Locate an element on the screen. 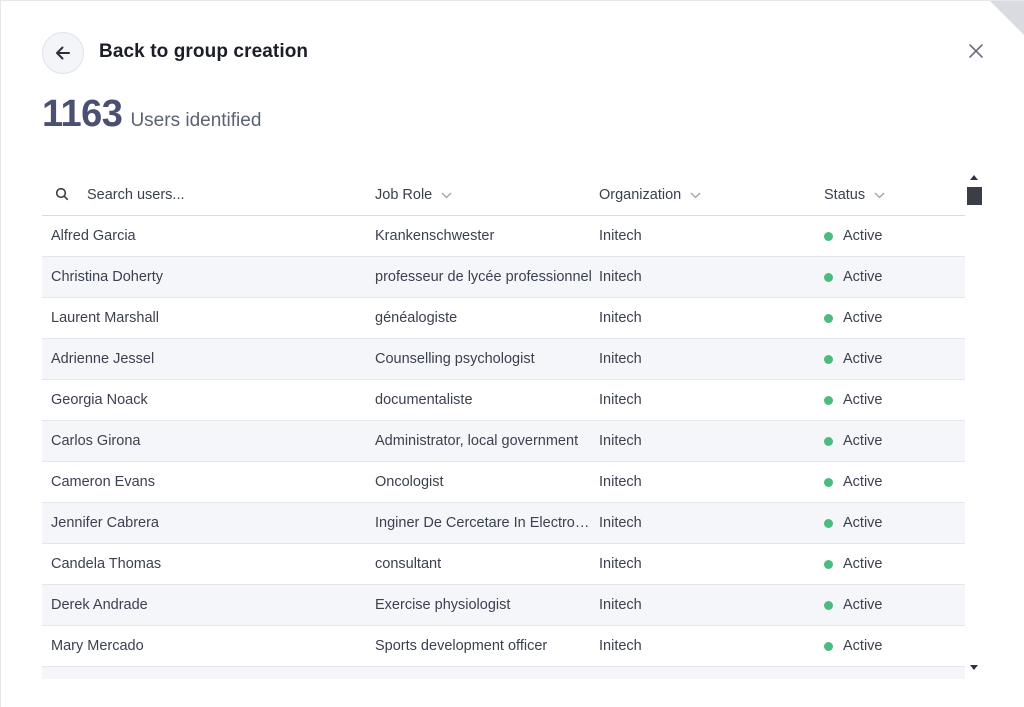 The height and width of the screenshot is (707, 1024). user-name: Candela Thomas is located at coordinates (106, 564).